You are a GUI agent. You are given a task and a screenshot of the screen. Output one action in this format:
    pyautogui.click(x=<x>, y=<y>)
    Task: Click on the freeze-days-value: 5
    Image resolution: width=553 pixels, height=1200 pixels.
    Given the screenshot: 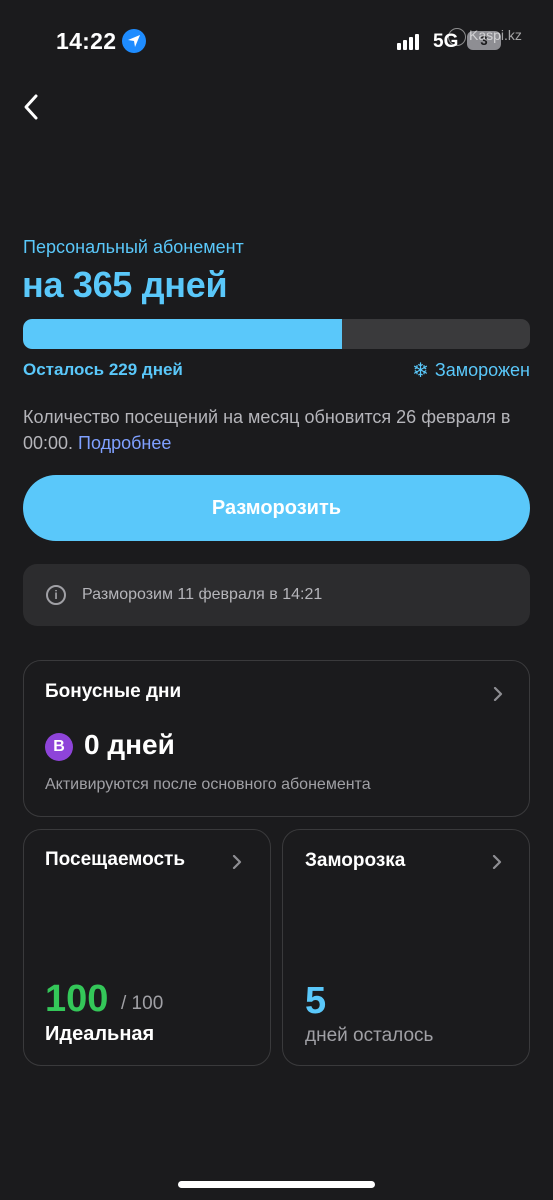 What is the action you would take?
    pyautogui.click(x=316, y=1001)
    